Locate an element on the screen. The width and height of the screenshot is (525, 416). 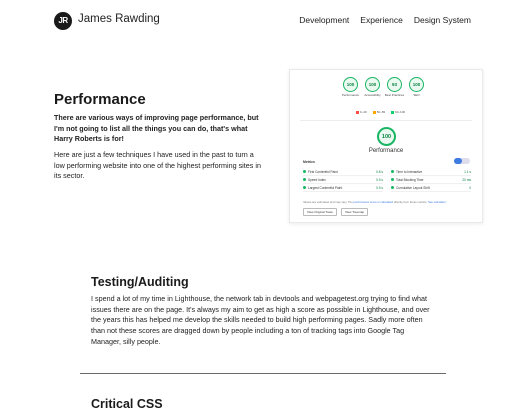
metric-row: Time to Interactive 1.1 s is located at coordinates (431, 172).